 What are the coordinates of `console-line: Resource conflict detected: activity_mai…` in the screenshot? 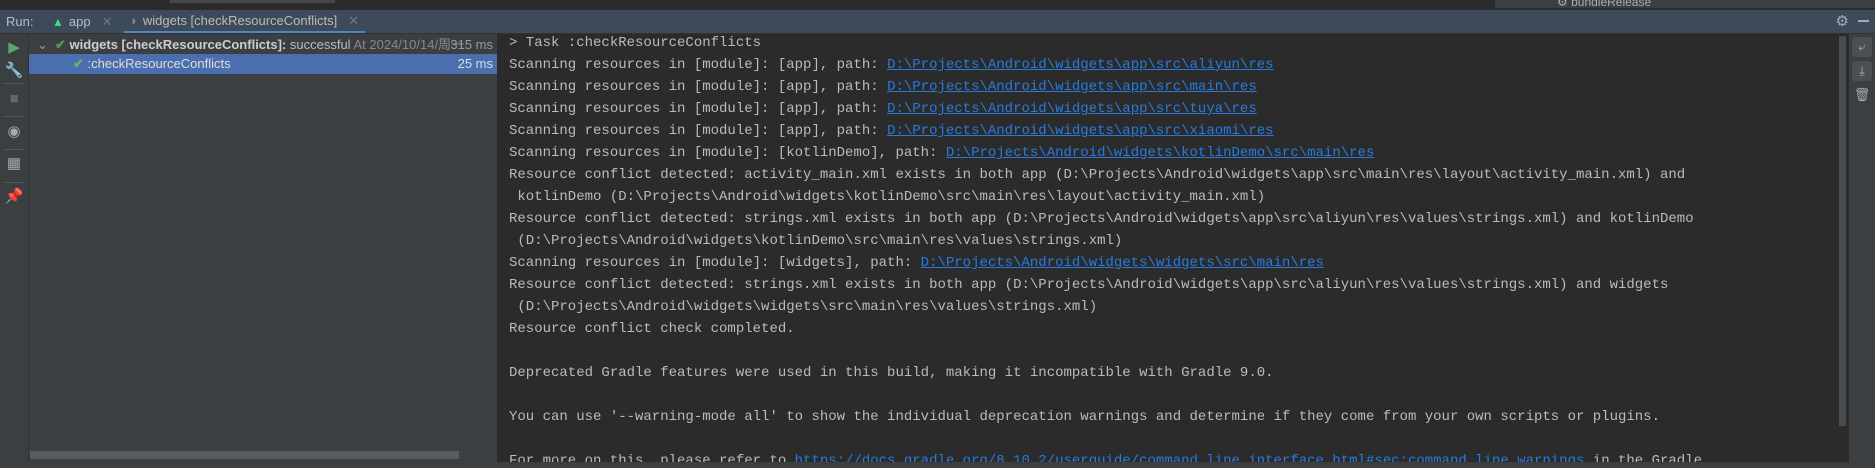 It's located at (1097, 175).